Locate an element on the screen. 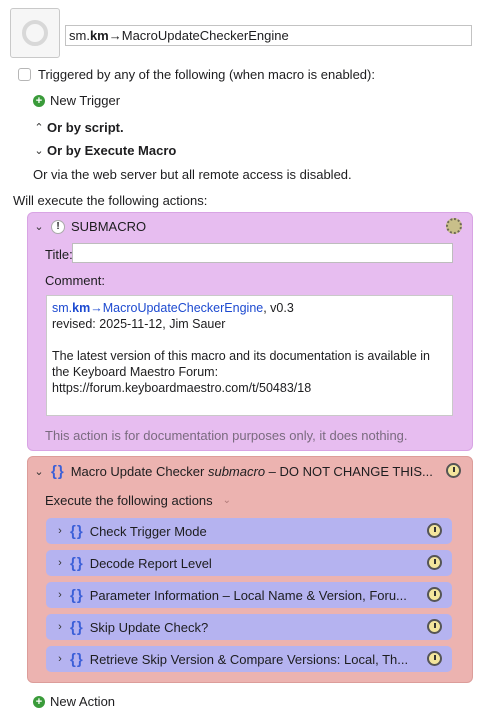  new-trigger-label: New Trigger is located at coordinates (85, 100).